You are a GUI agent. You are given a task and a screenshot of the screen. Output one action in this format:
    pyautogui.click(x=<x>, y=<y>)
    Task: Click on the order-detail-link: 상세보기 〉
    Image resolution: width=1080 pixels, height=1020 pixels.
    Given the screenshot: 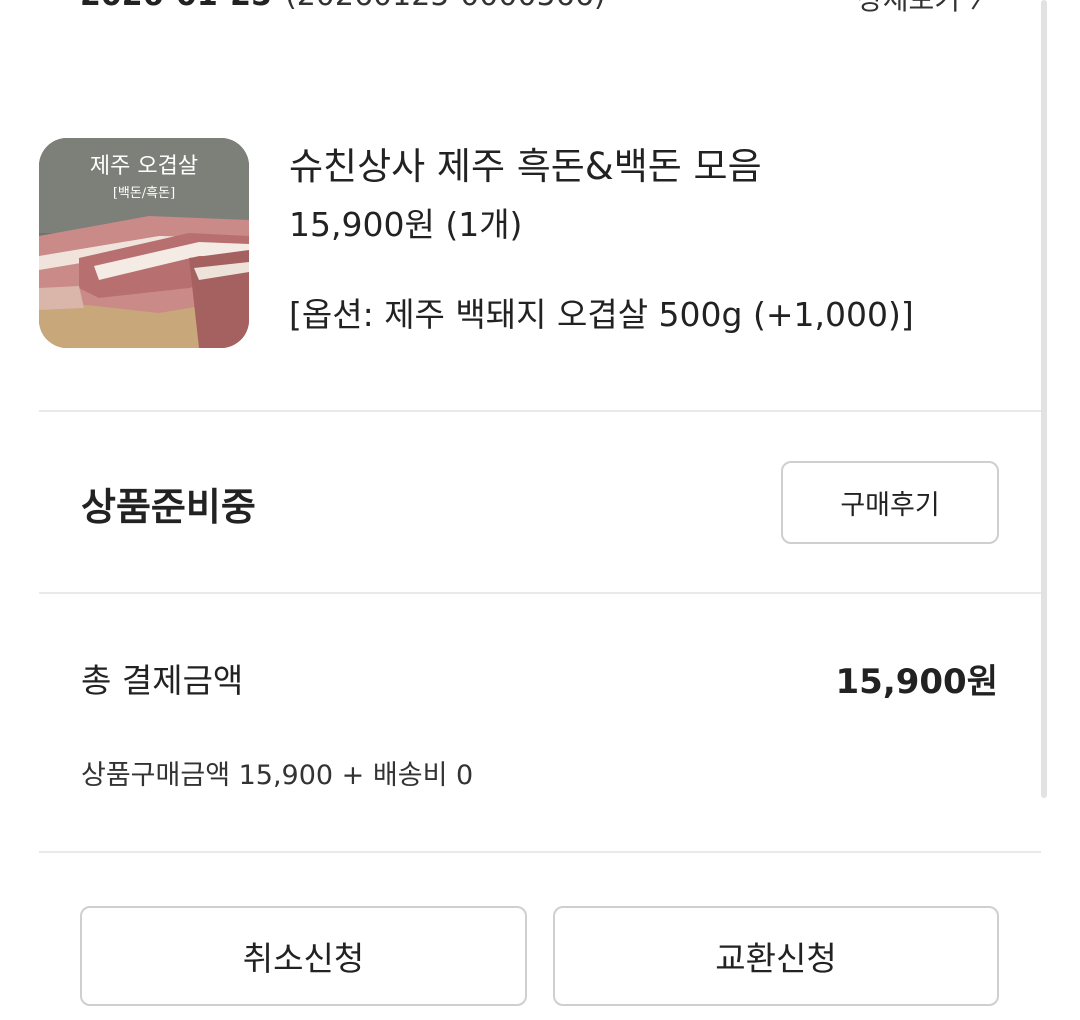 What is the action you would take?
    pyautogui.click(x=928, y=9)
    